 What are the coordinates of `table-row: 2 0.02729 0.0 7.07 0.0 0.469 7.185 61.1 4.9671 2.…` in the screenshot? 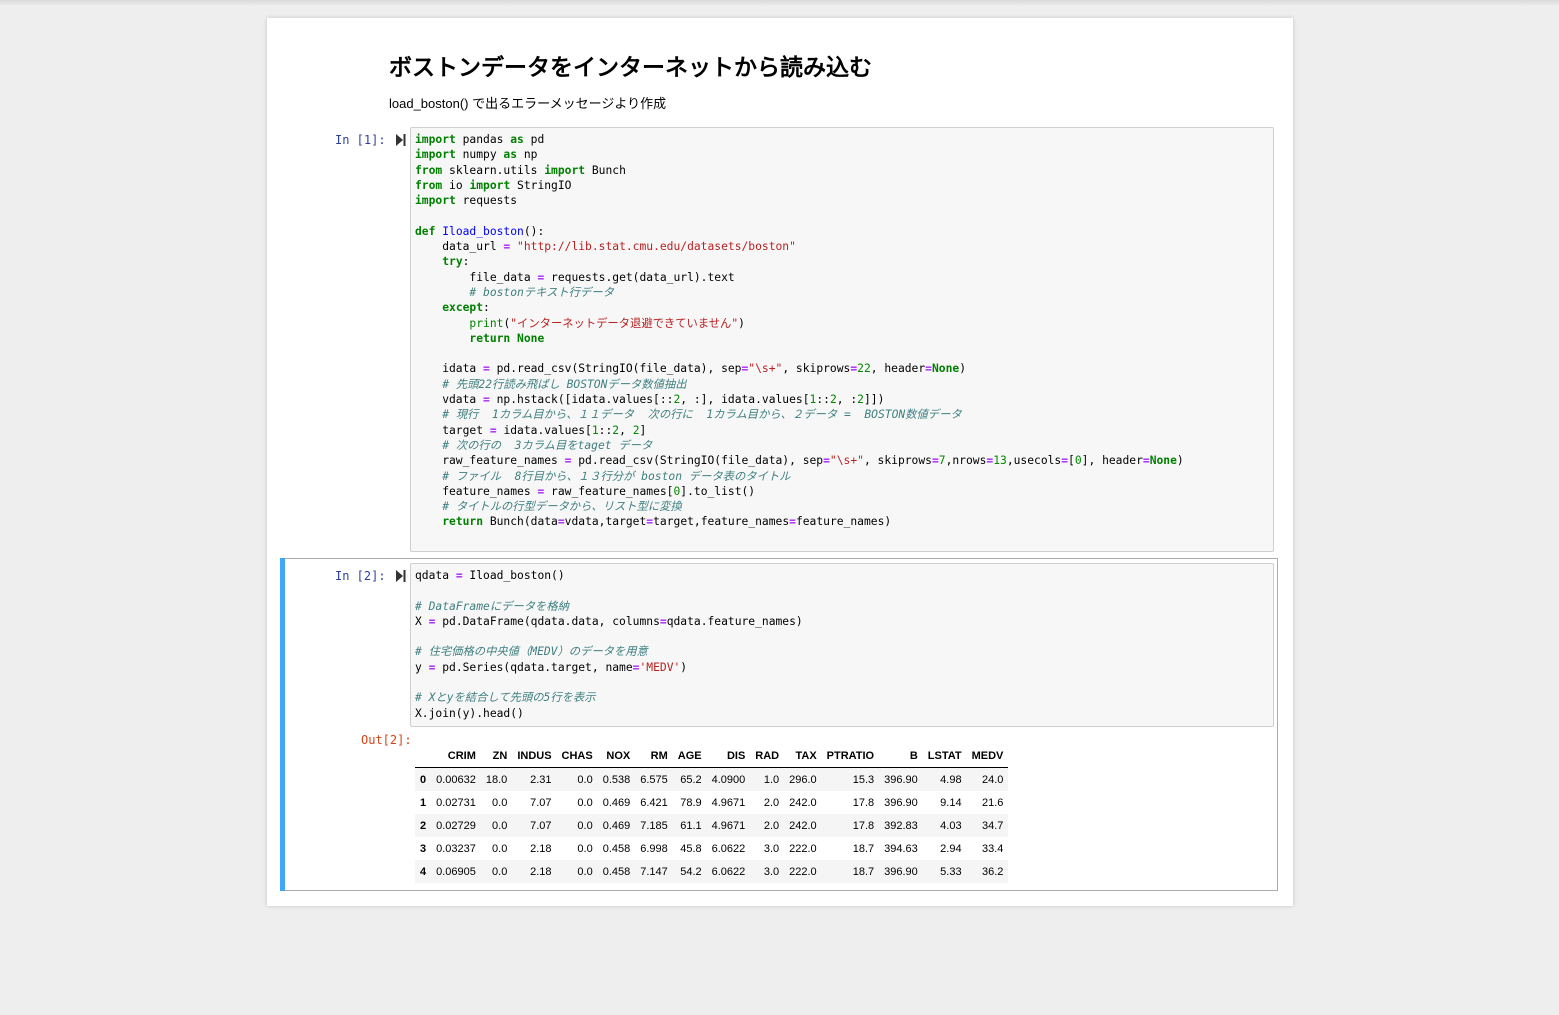 It's located at (712, 825).